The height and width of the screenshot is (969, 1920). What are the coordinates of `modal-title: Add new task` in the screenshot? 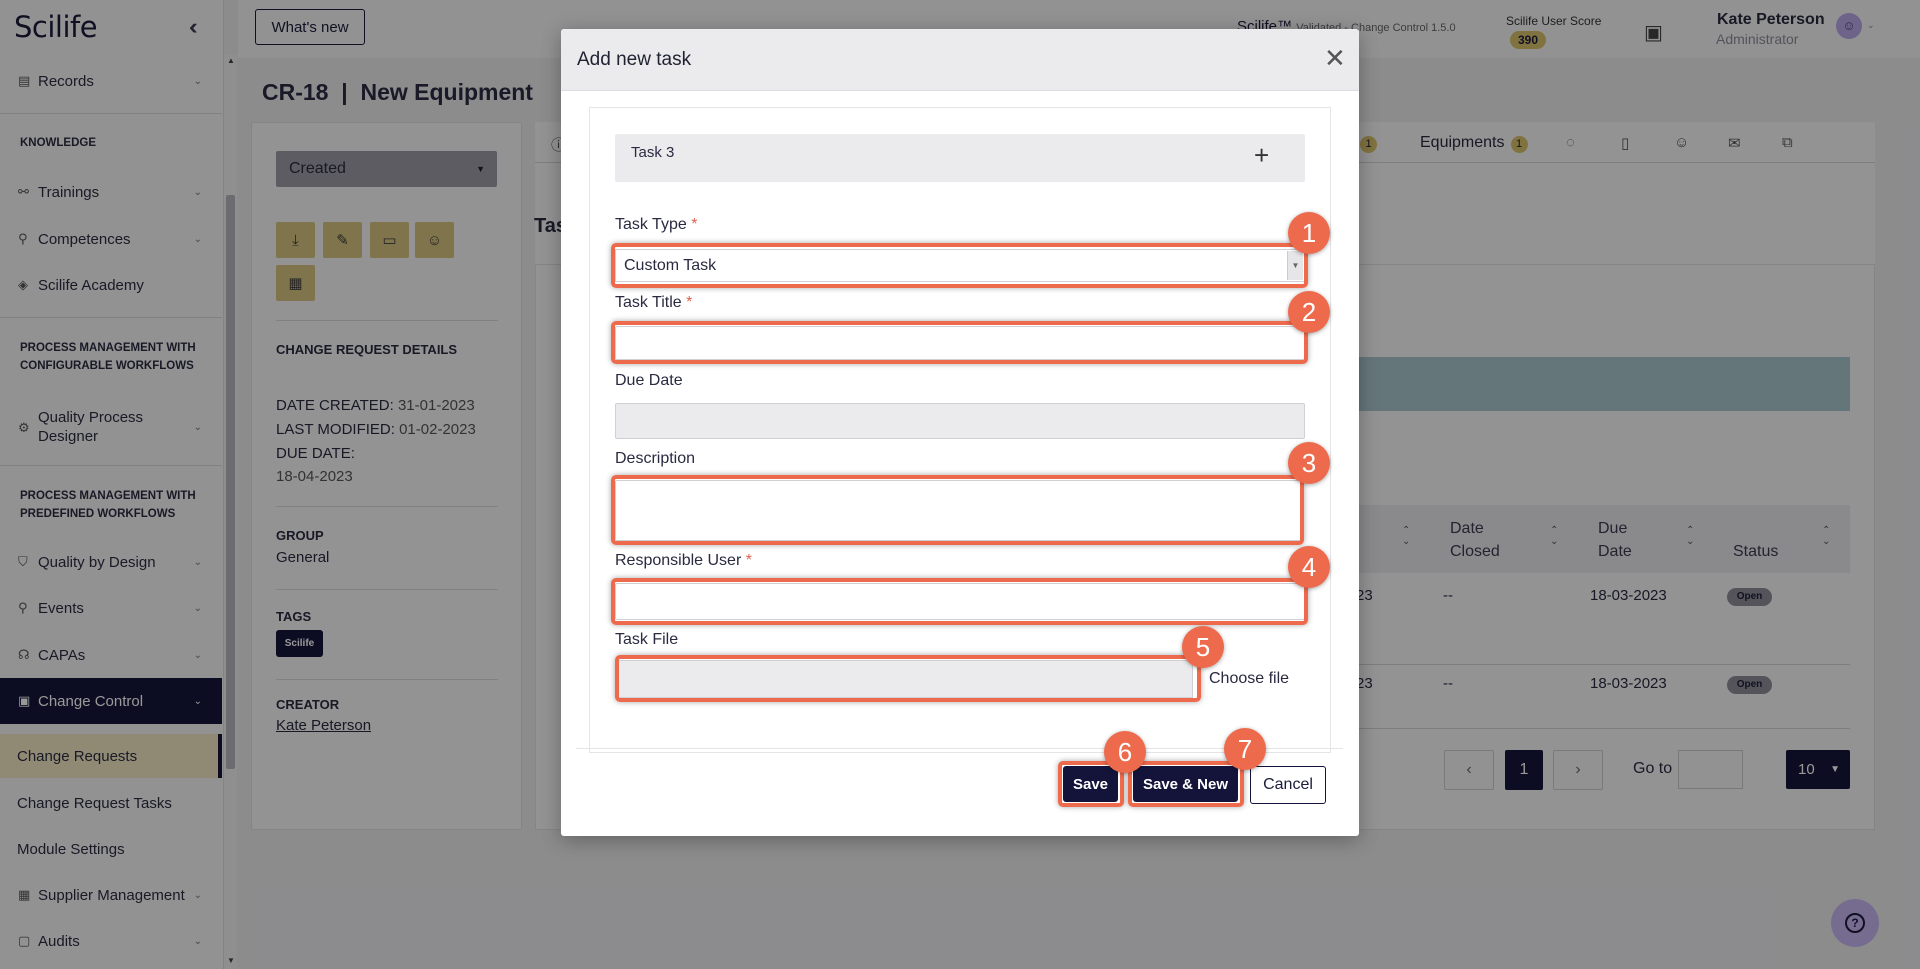 It's located at (634, 59).